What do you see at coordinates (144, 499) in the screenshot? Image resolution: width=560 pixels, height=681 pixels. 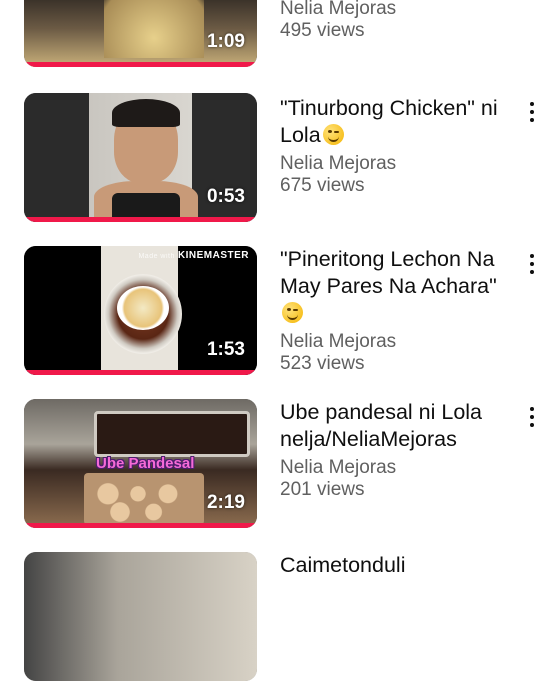 I see `bread-tray` at bounding box center [144, 499].